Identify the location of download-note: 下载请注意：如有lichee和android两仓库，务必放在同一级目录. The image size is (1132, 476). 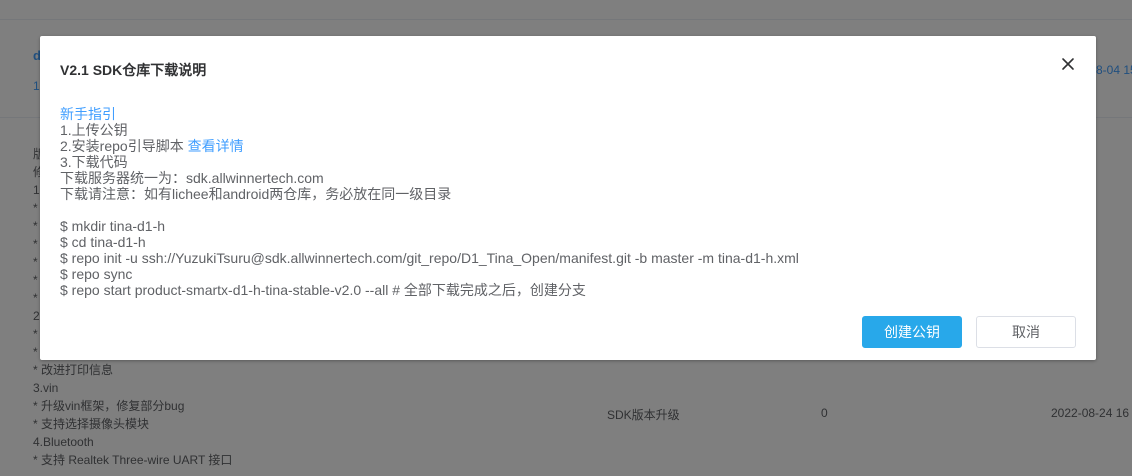
(256, 194).